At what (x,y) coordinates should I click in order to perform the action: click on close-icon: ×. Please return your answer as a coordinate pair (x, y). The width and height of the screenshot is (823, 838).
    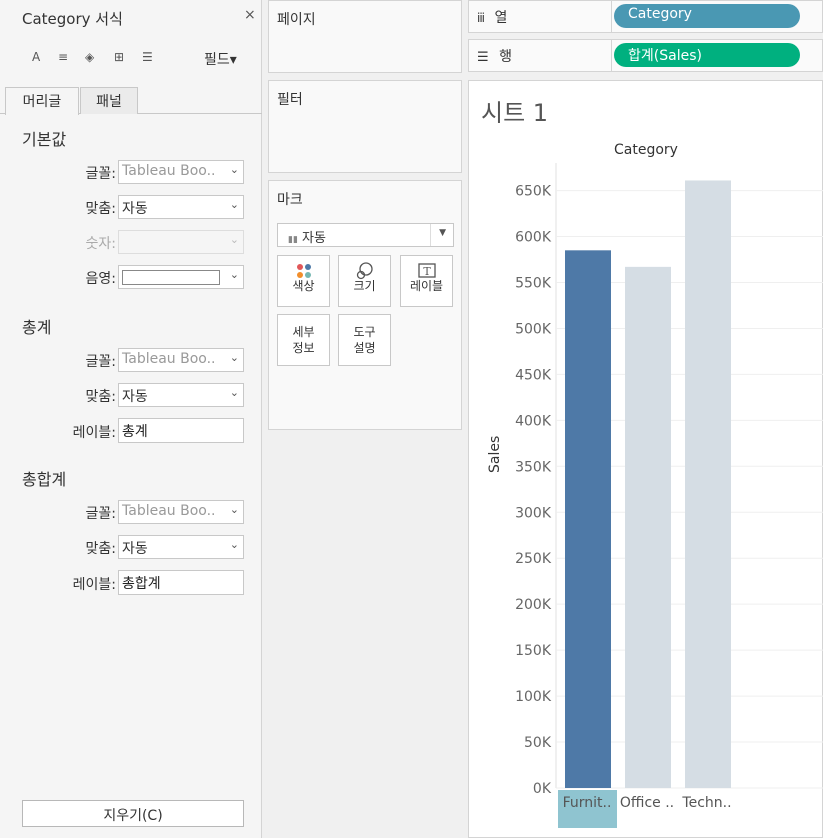
    Looking at the image, I should click on (250, 15).